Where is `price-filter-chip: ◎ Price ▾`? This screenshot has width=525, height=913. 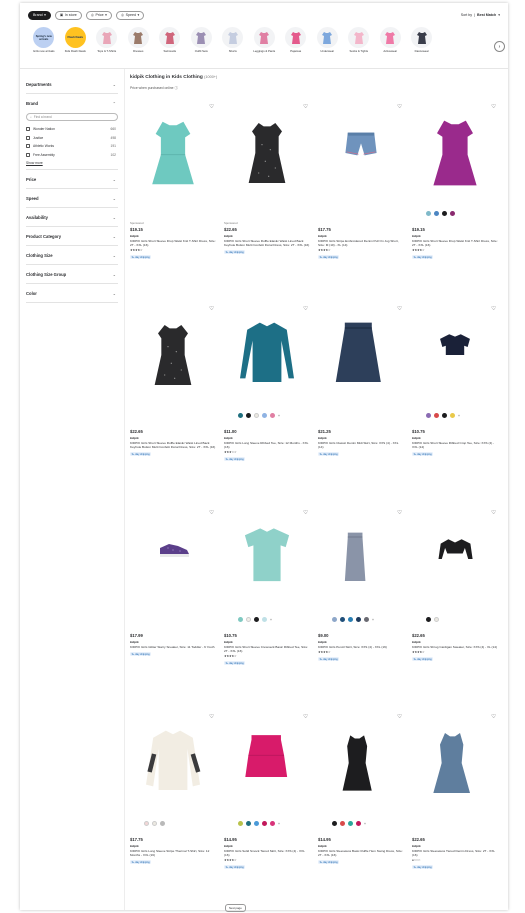 price-filter-chip: ◎ Price ▾ is located at coordinates (98, 15).